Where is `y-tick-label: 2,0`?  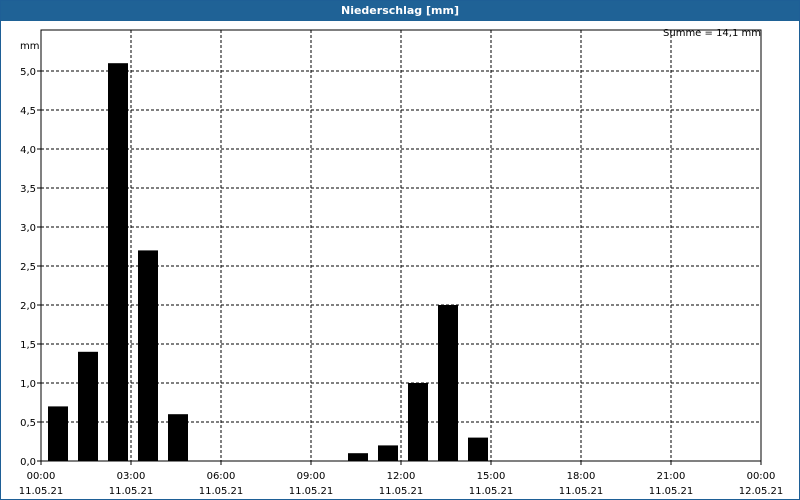
y-tick-label: 2,0 is located at coordinates (28, 306).